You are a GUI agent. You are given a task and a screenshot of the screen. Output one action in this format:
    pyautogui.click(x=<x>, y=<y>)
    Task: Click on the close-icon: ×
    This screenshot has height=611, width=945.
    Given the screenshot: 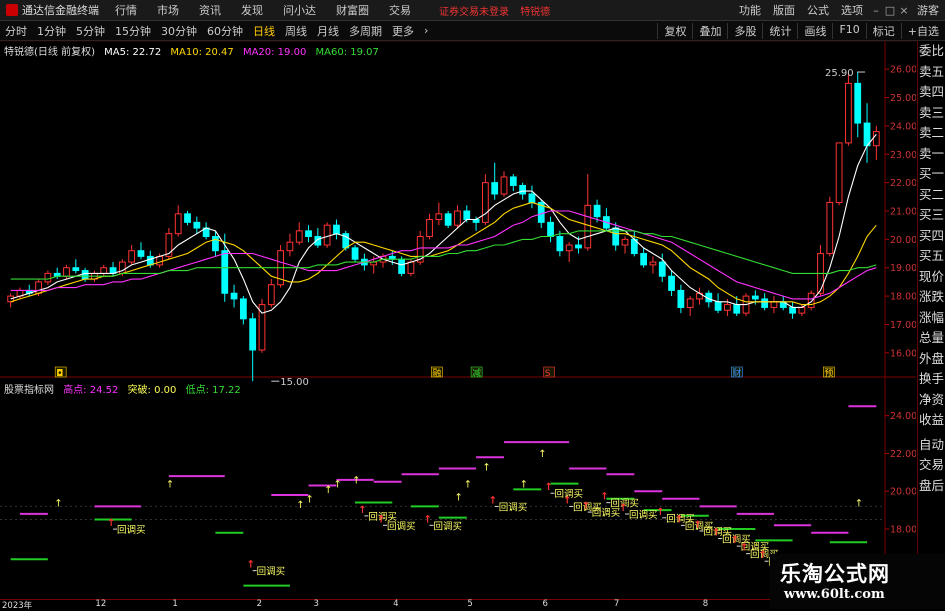 What is the action you would take?
    pyautogui.click(x=904, y=10)
    